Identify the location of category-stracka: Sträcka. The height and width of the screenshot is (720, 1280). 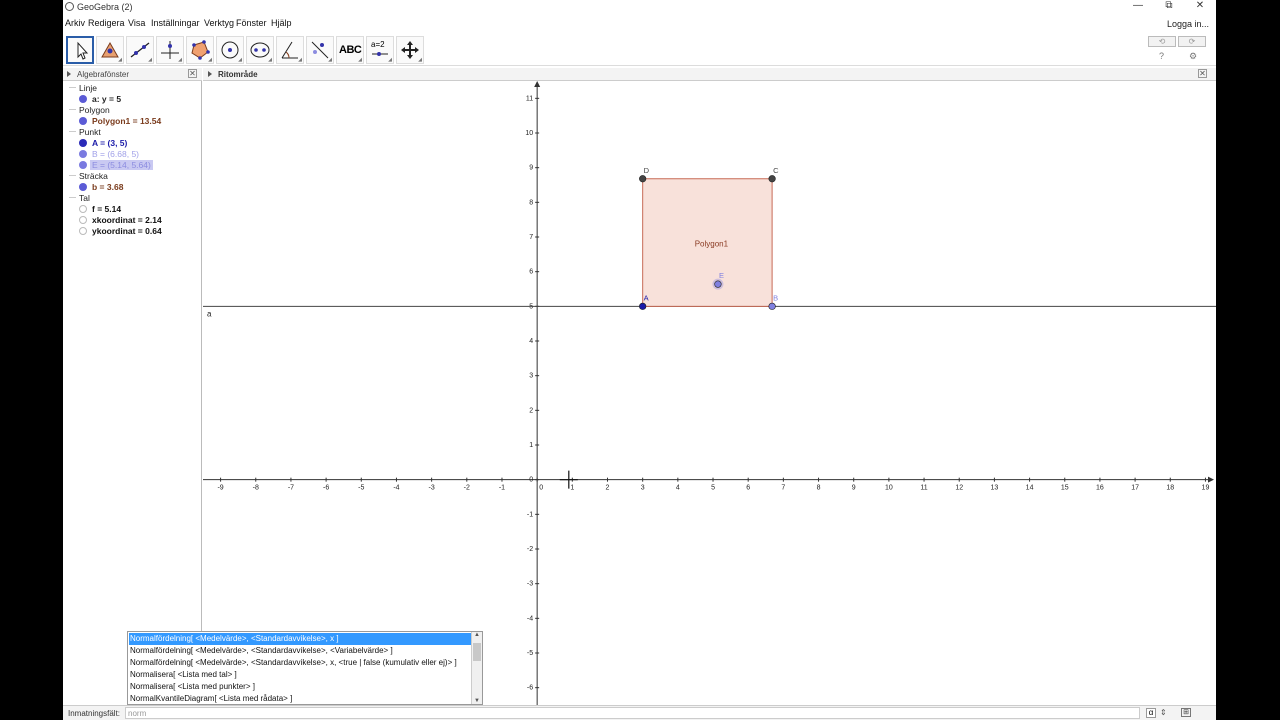
(93, 176).